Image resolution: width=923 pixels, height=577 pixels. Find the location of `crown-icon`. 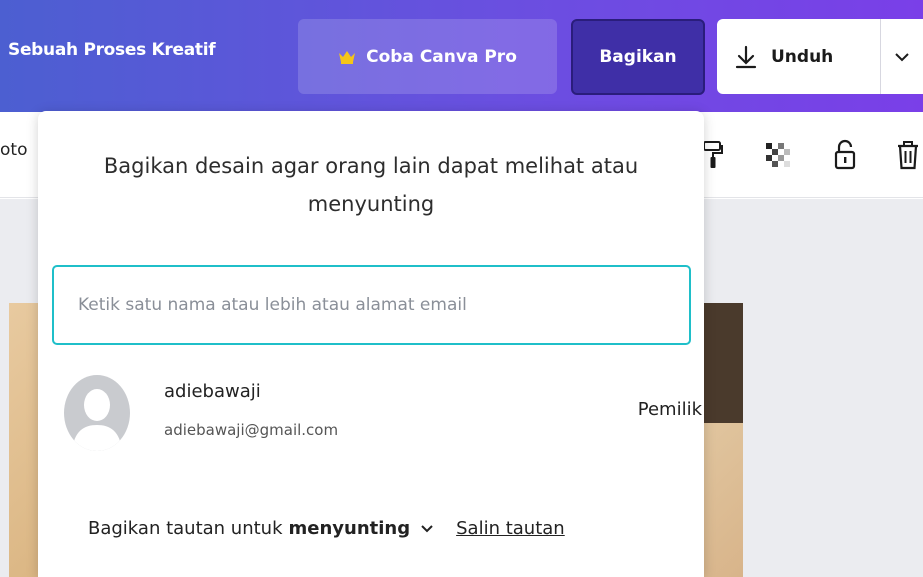

crown-icon is located at coordinates (347, 57).